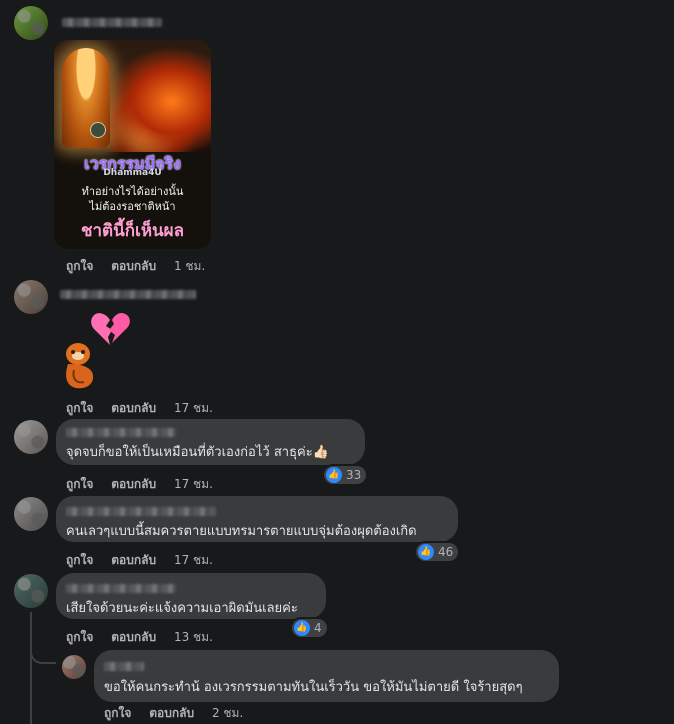  What do you see at coordinates (132, 96) in the screenshot?
I see `image-scene` at bounding box center [132, 96].